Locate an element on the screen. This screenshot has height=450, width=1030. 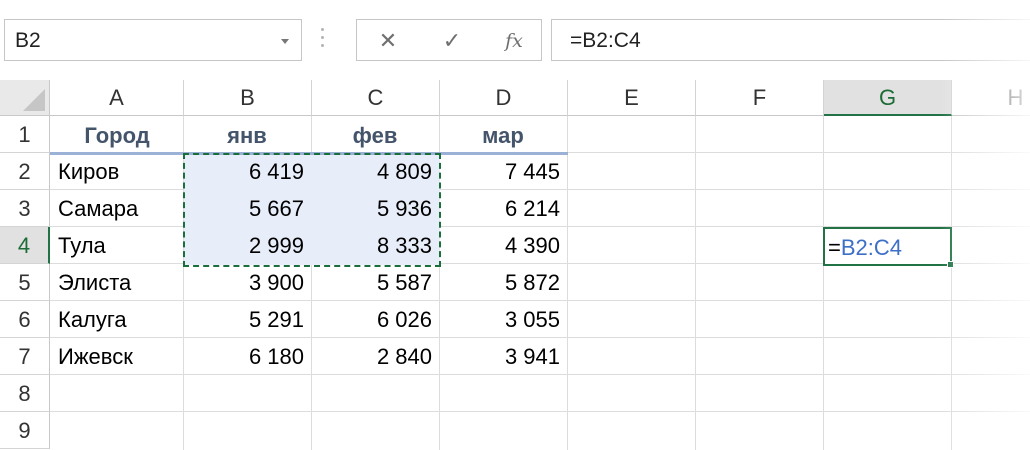
header-jan: янв is located at coordinates (247, 135).